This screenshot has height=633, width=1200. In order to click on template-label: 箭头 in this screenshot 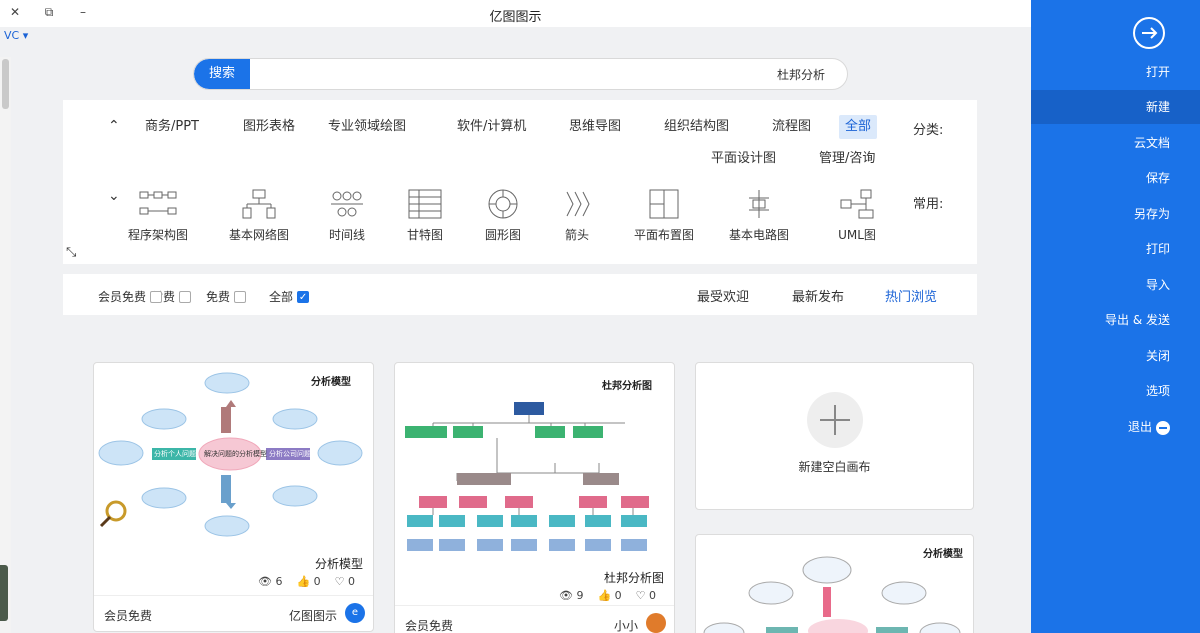, I will do `click(576, 235)`.